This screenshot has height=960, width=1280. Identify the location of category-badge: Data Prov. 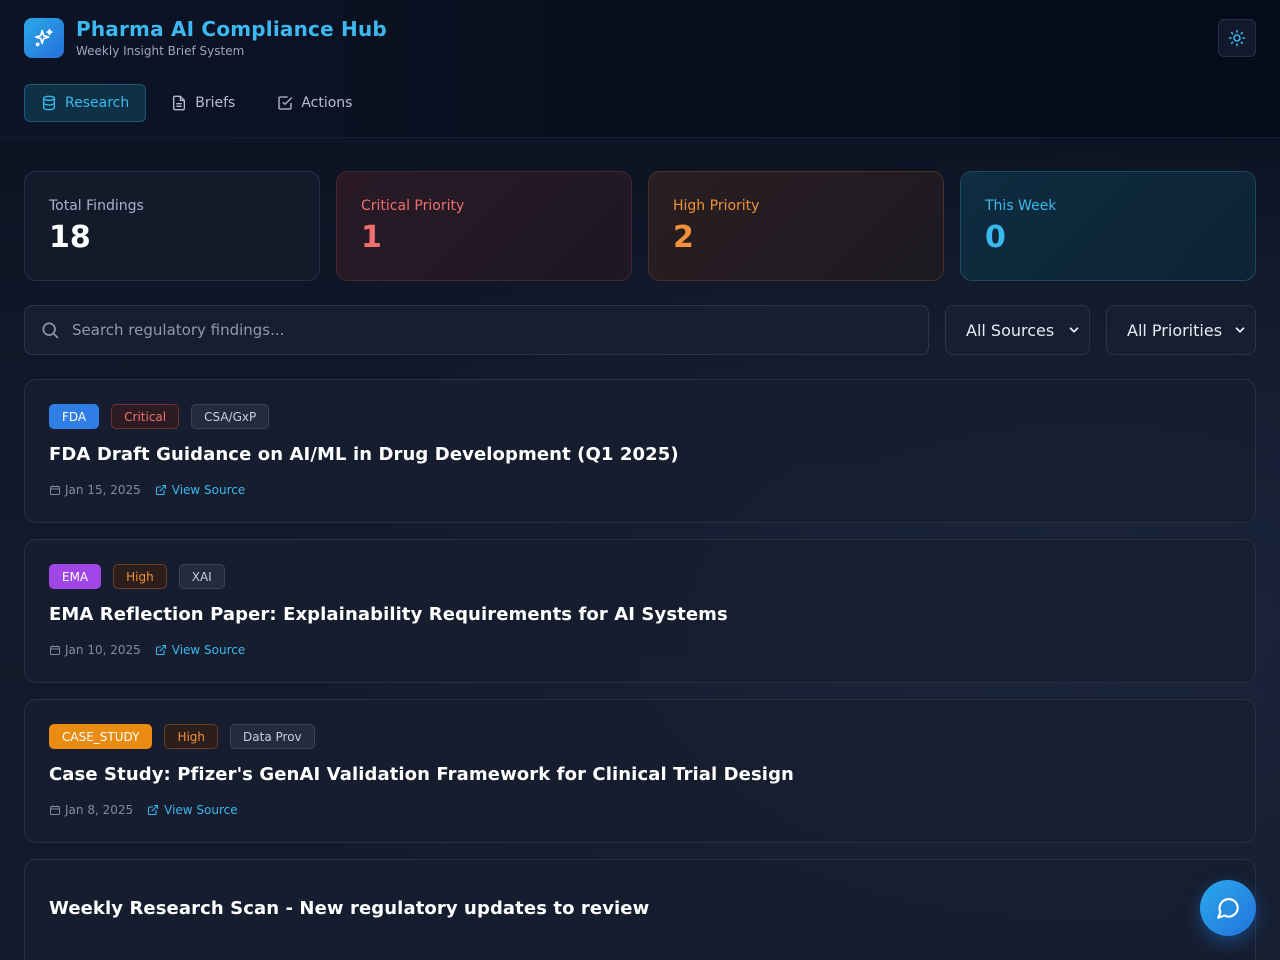
(272, 736).